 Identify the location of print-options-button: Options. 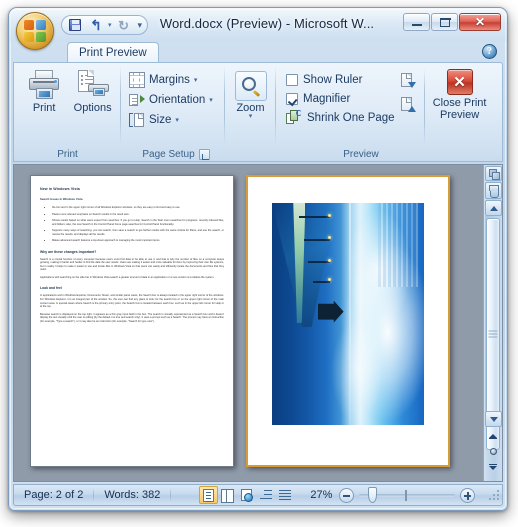
(92, 90).